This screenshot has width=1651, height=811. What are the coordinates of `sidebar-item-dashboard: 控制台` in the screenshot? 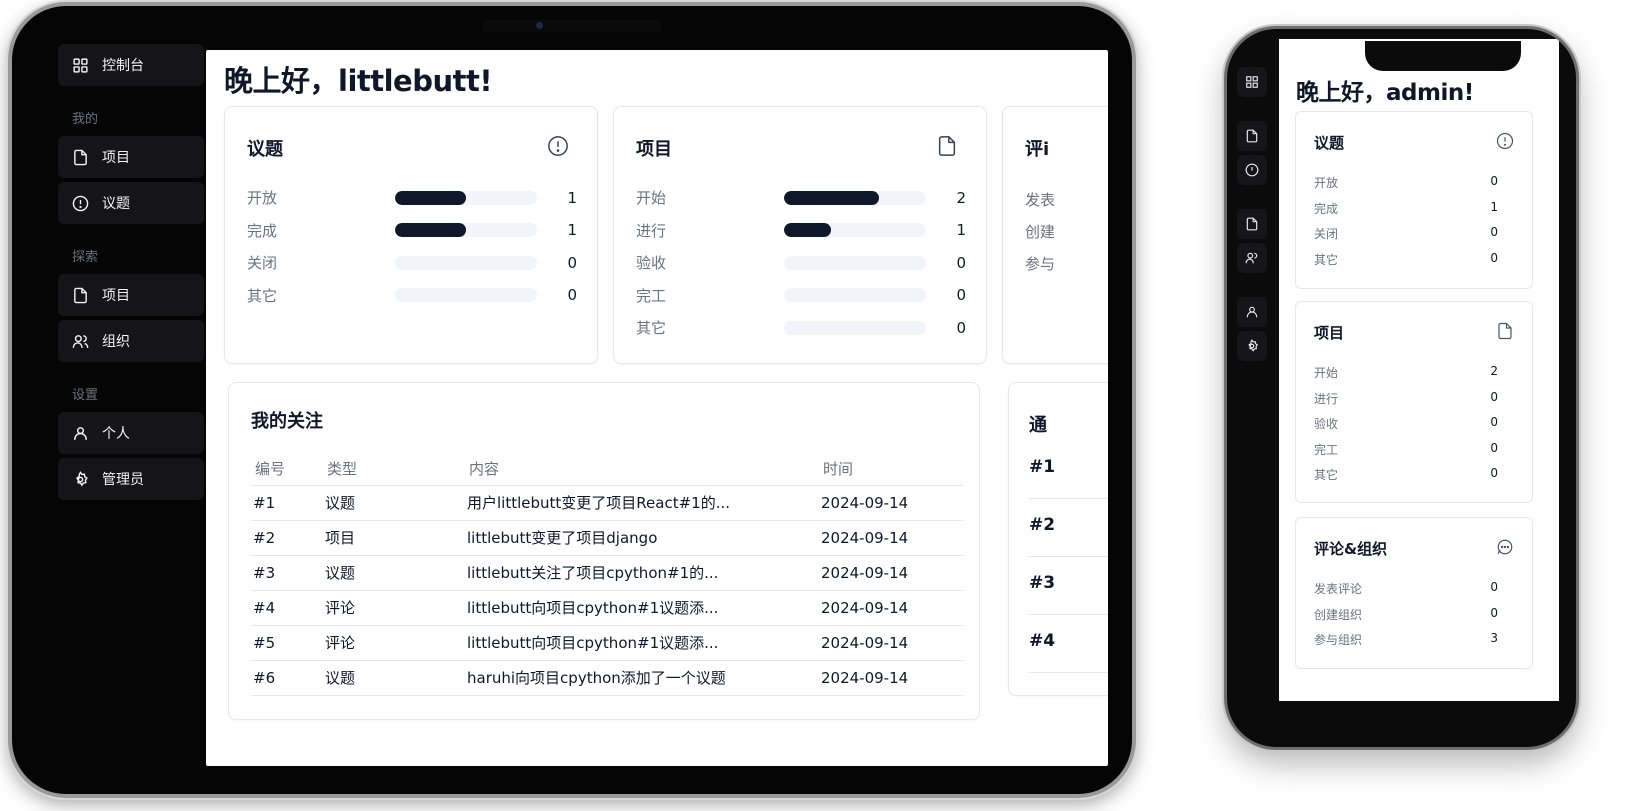 It's located at (131, 65).